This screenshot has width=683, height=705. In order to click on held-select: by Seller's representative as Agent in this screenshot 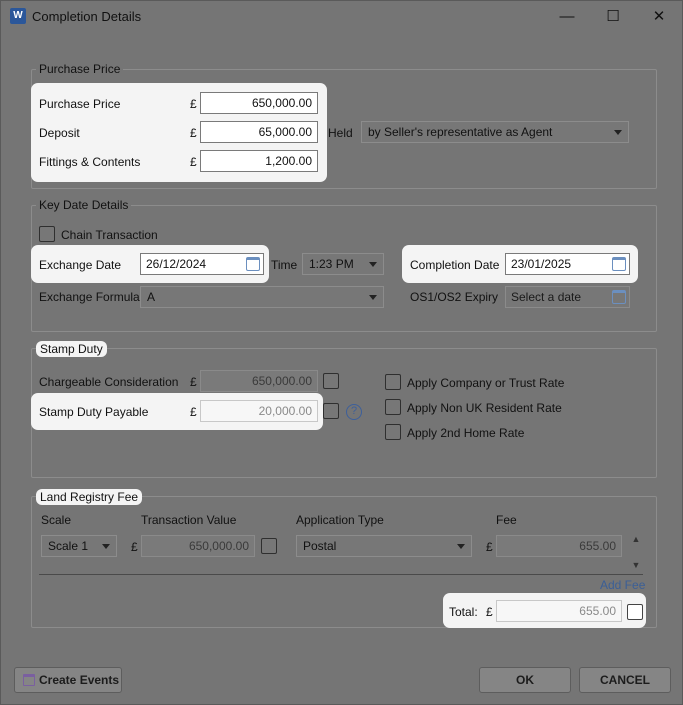, I will do `click(495, 132)`.